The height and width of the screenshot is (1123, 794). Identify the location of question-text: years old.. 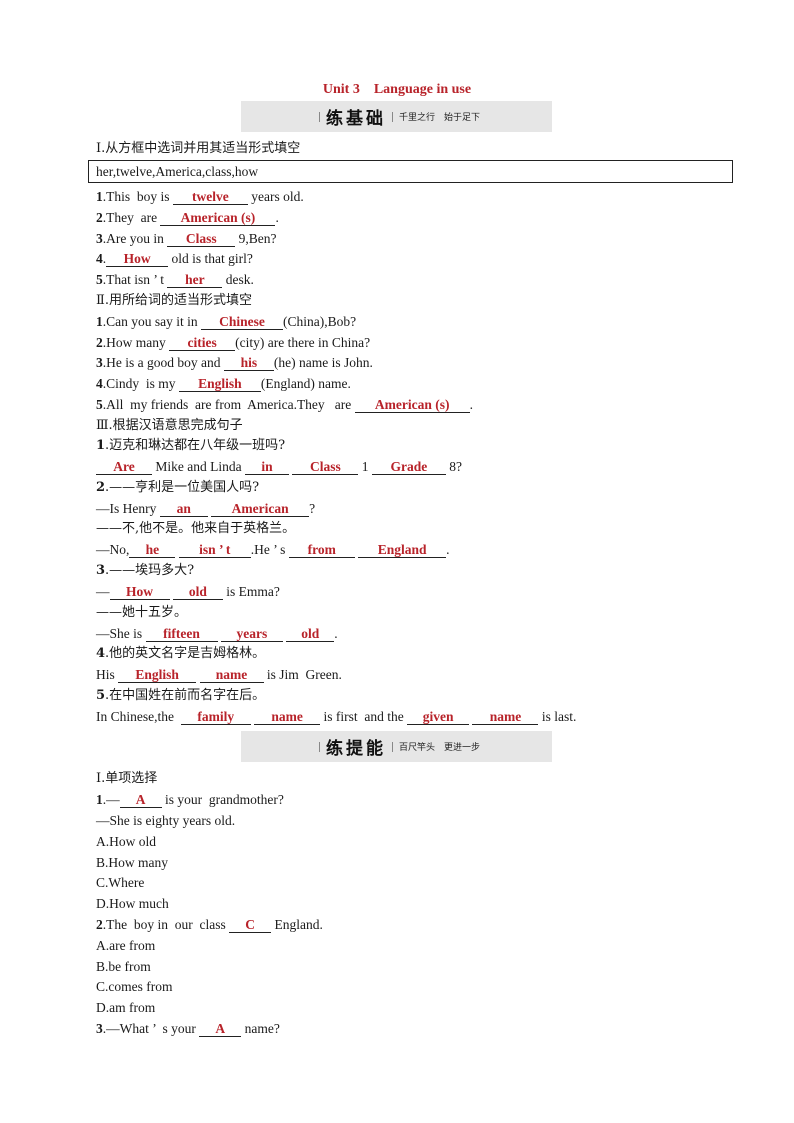
(275, 196).